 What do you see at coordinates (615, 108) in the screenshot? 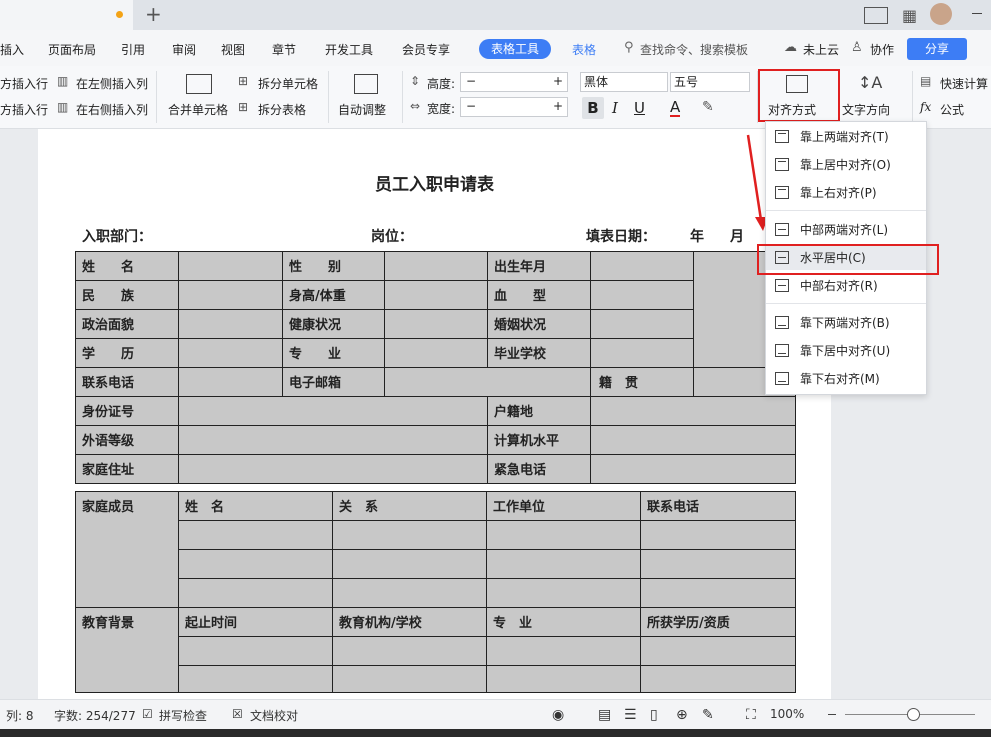
I see `italic-button: I` at bounding box center [615, 108].